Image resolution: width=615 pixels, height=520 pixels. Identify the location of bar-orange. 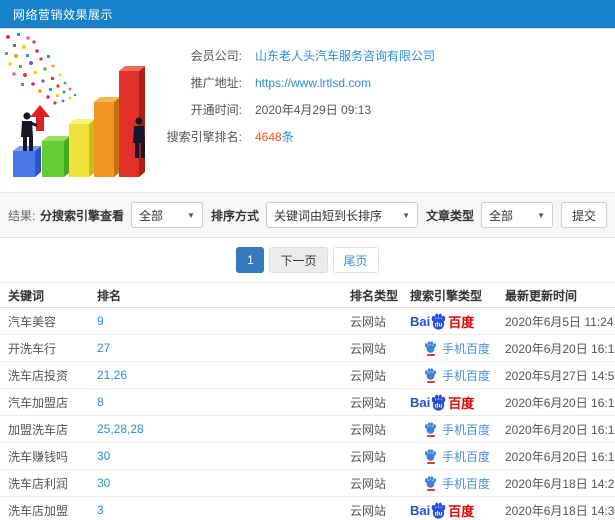
(107, 137).